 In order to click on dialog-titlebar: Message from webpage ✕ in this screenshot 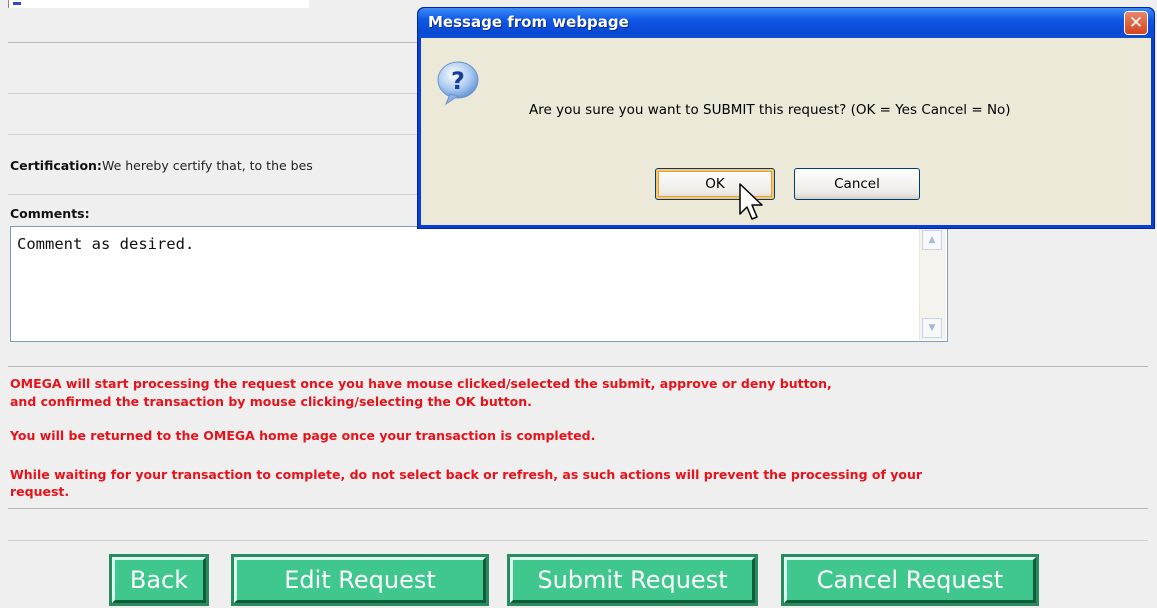, I will do `click(786, 23)`.